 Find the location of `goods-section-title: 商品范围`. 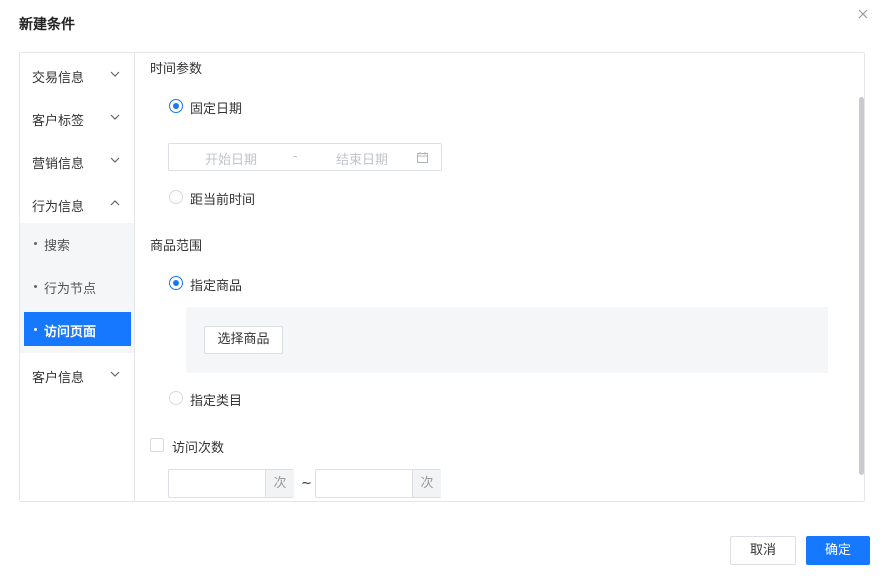

goods-section-title: 商品范围 is located at coordinates (176, 246).